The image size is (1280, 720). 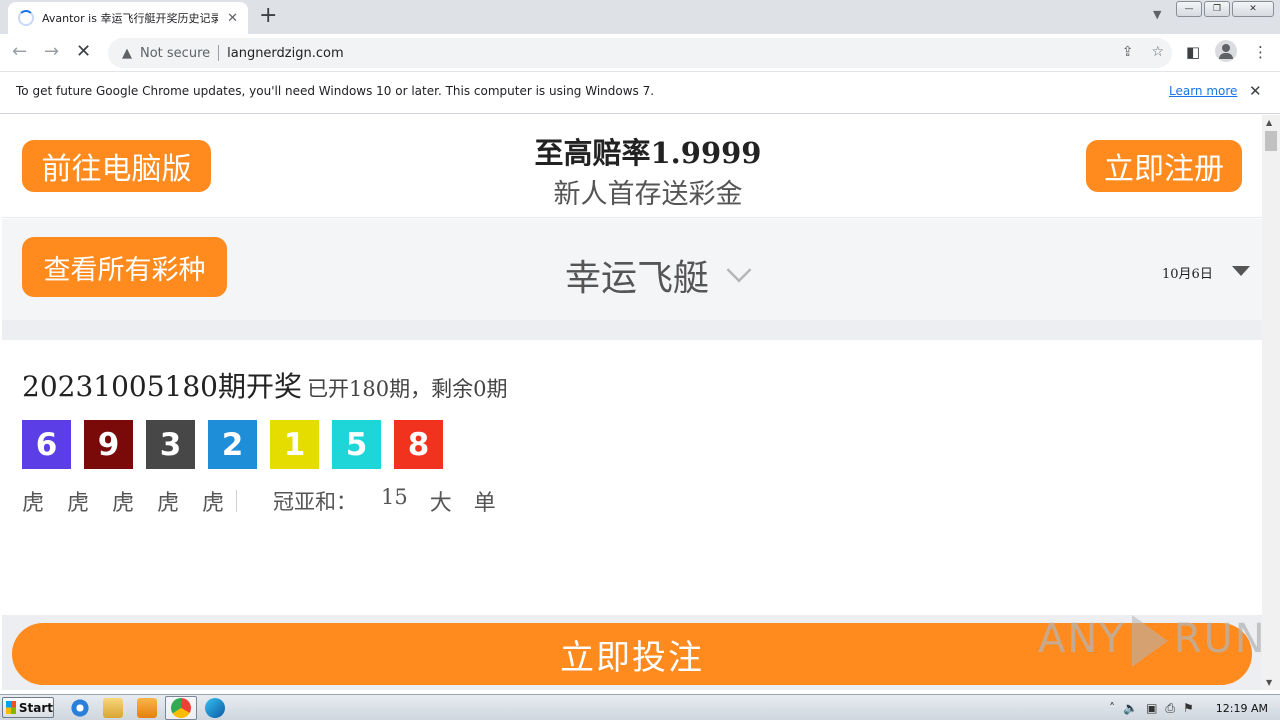 What do you see at coordinates (232, 18) in the screenshot?
I see `tab-close-icon: ✕` at bounding box center [232, 18].